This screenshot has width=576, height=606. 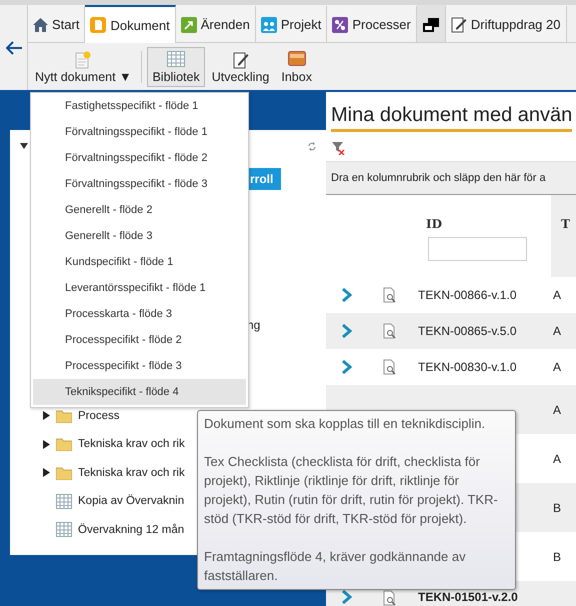 What do you see at coordinates (467, 295) in the screenshot?
I see `table-cell-text: TEKN-00866-v.1.0` at bounding box center [467, 295].